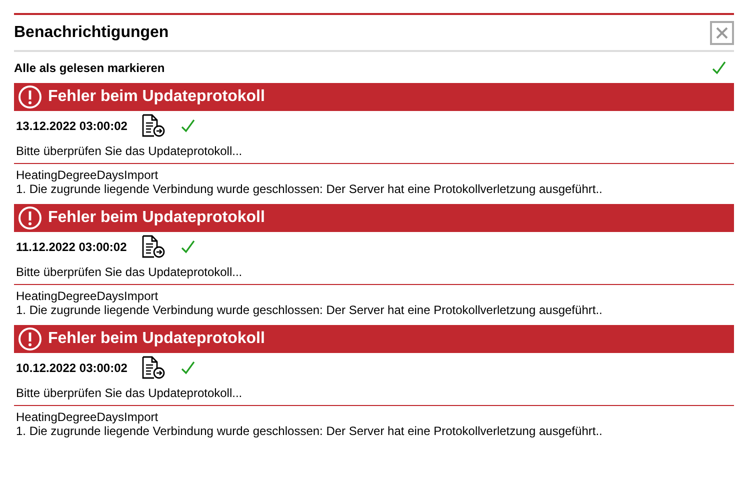 Image resolution: width=749 pixels, height=479 pixels. What do you see at coordinates (91, 33) in the screenshot?
I see `panel-title: Benachrichtigungen` at bounding box center [91, 33].